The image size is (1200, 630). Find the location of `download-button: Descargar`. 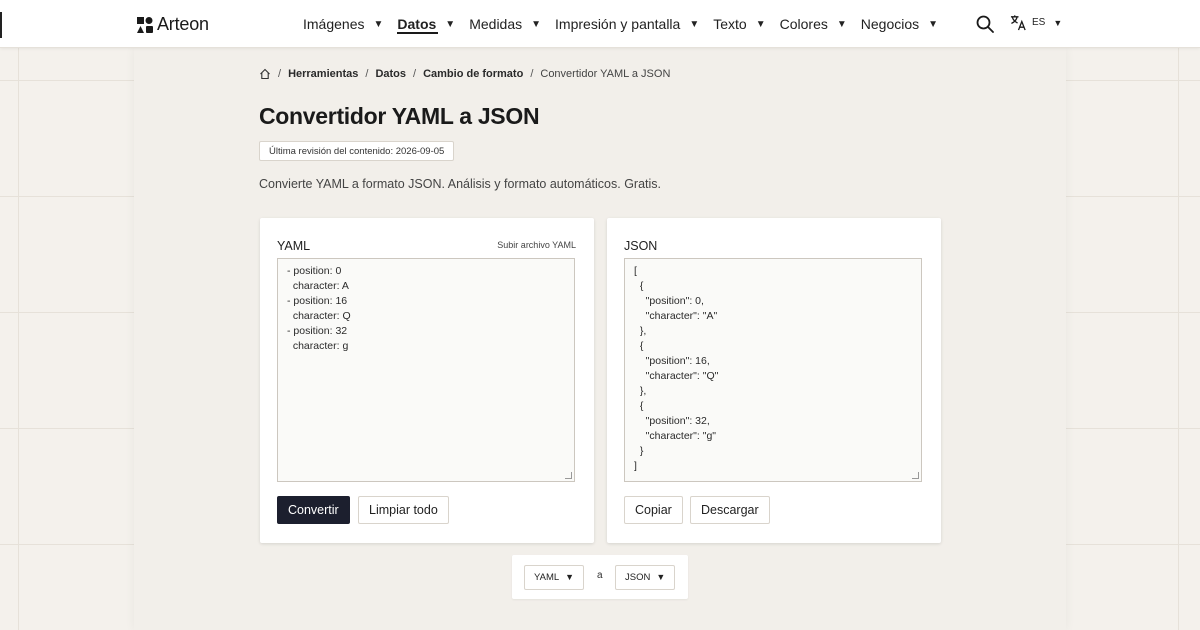

download-button: Descargar is located at coordinates (730, 510).